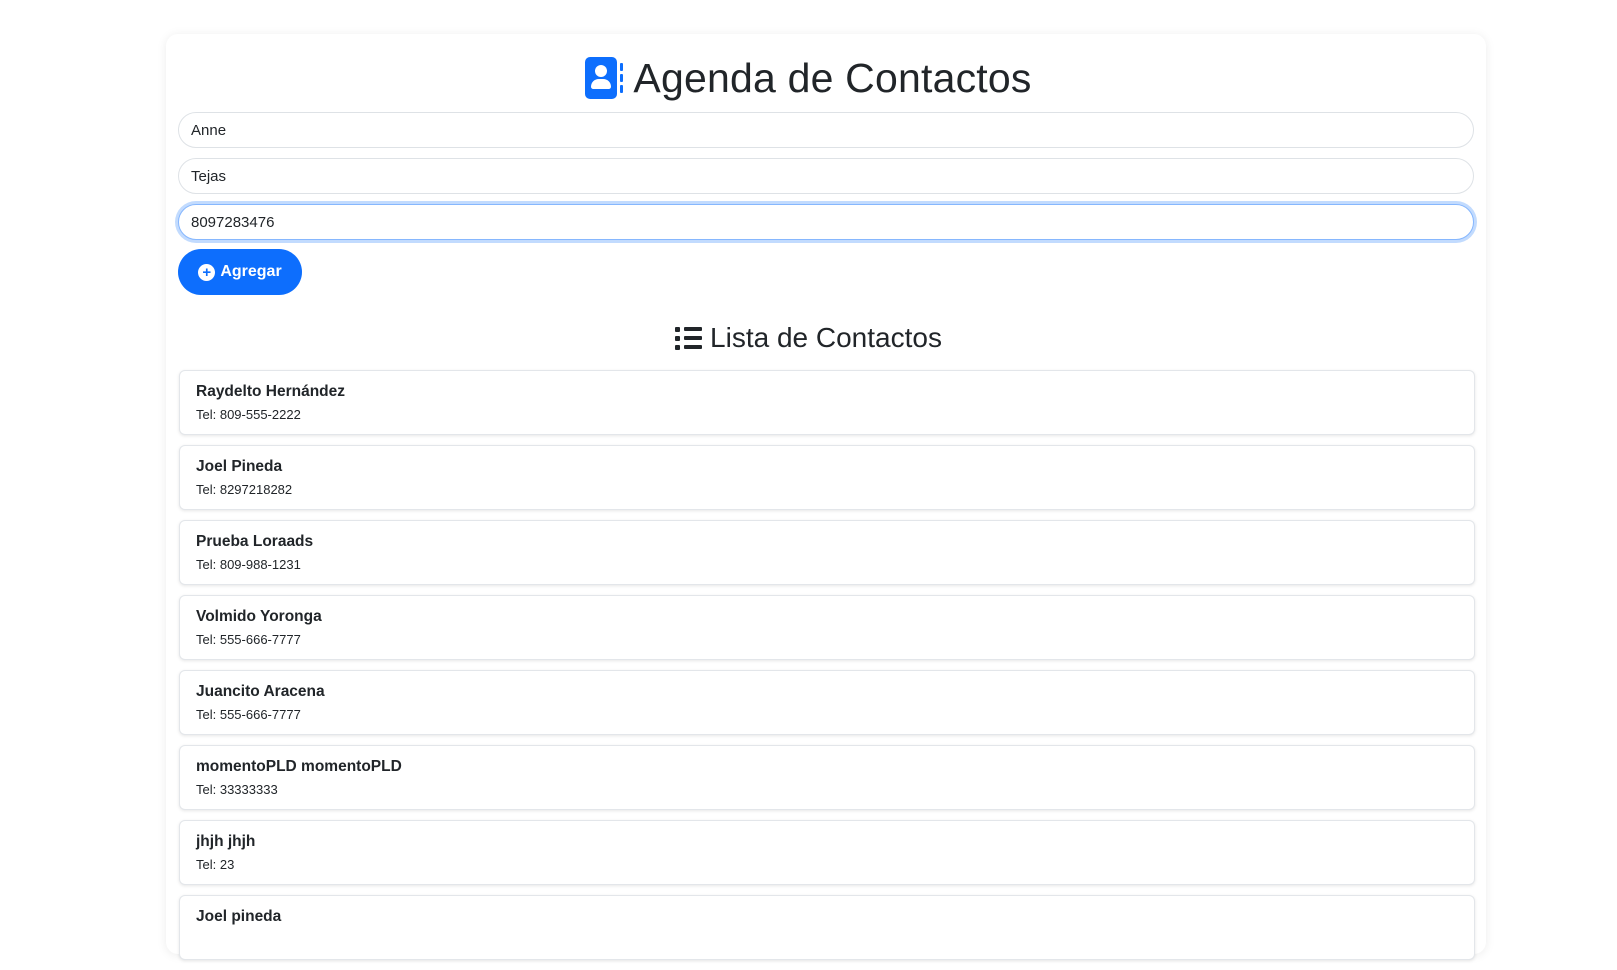  I want to click on contact-name: Volmido Yoronga, so click(259, 616).